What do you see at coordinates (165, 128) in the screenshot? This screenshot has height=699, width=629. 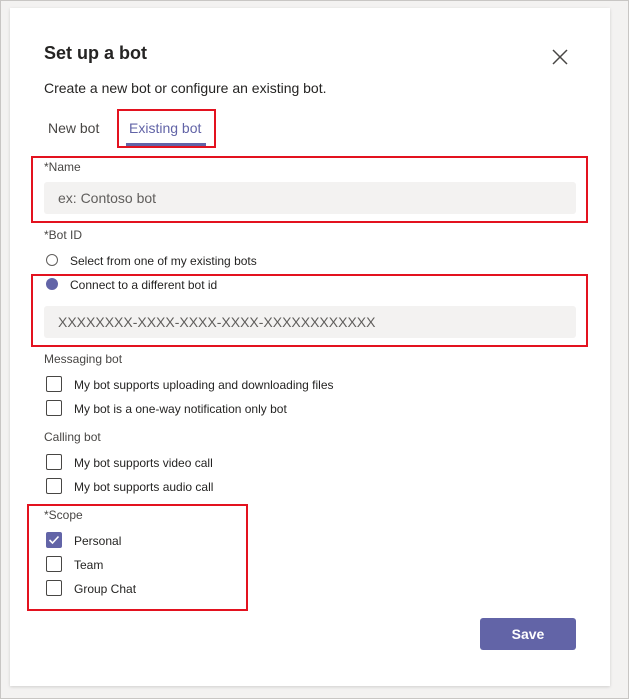 I see `tab-existing-bot: Existing bot` at bounding box center [165, 128].